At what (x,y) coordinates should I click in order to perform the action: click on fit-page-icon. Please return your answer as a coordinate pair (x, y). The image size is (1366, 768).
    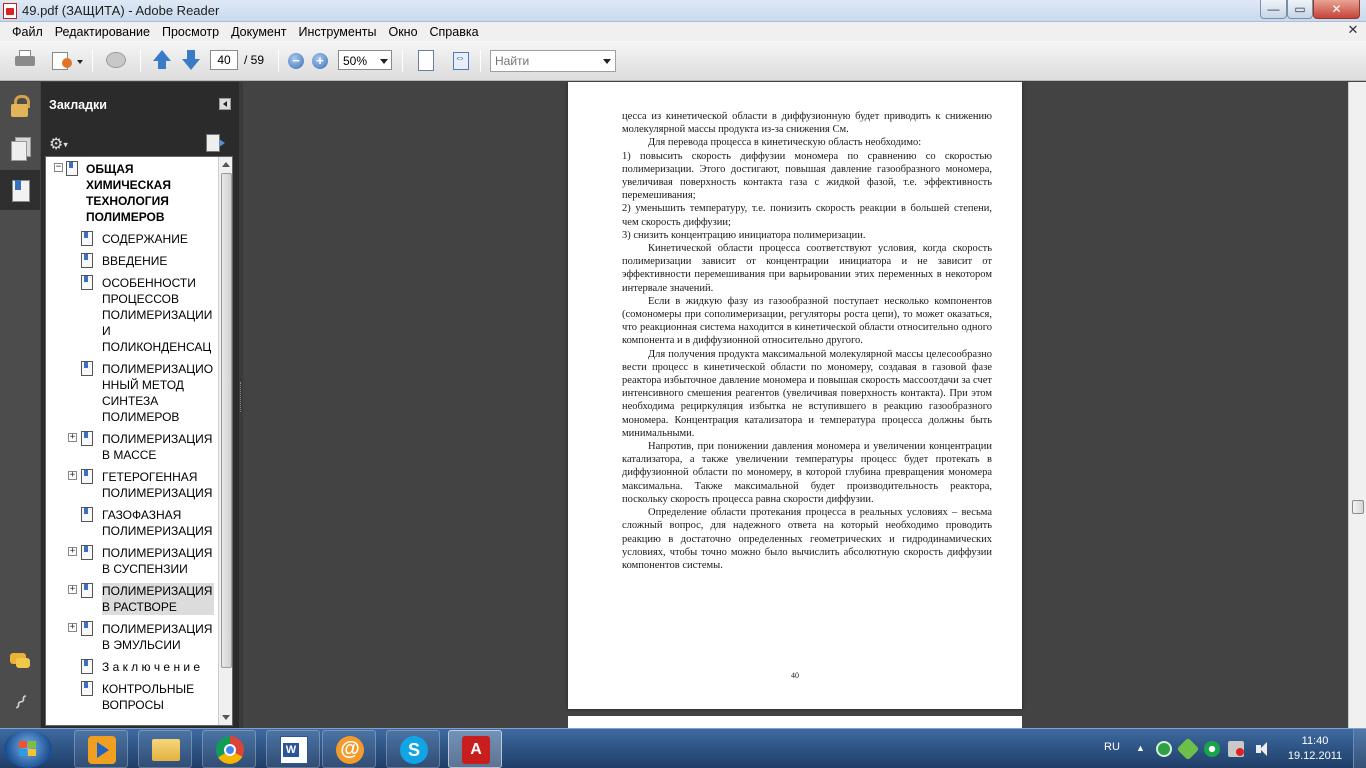
    Looking at the image, I should click on (460, 60).